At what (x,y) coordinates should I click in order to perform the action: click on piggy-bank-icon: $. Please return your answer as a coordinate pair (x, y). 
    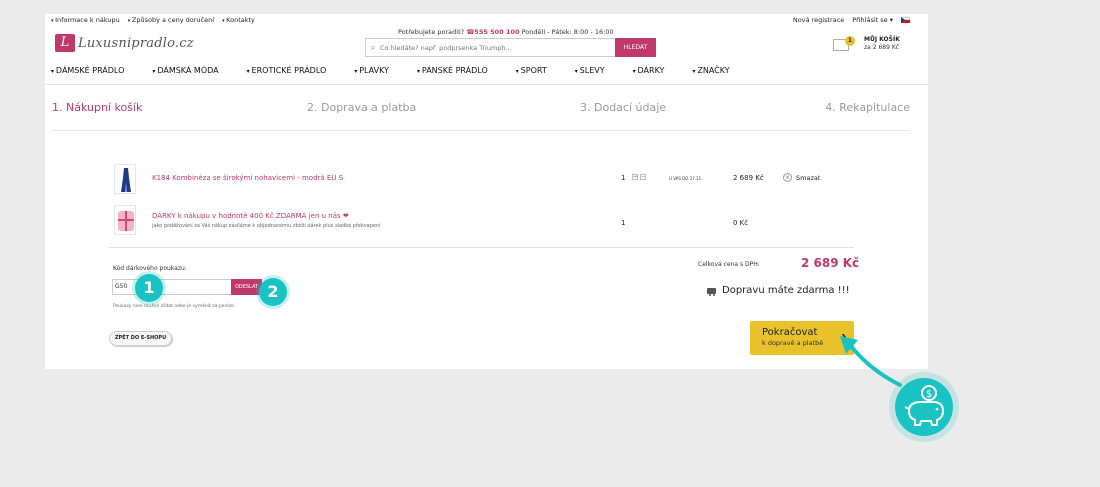
    Looking at the image, I should click on (924, 407).